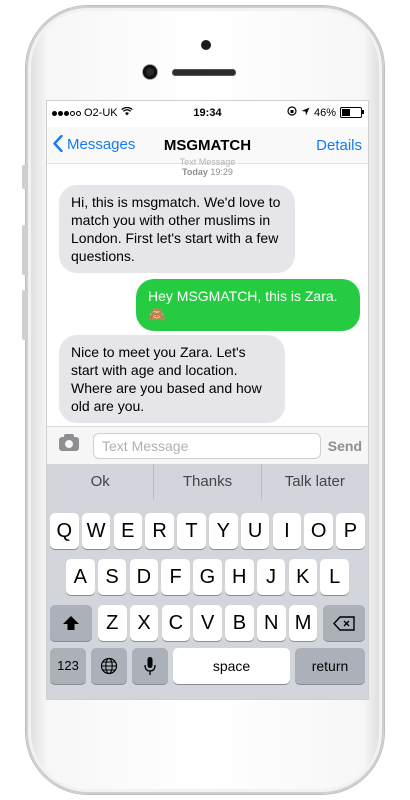  I want to click on key-f: F, so click(175, 577).